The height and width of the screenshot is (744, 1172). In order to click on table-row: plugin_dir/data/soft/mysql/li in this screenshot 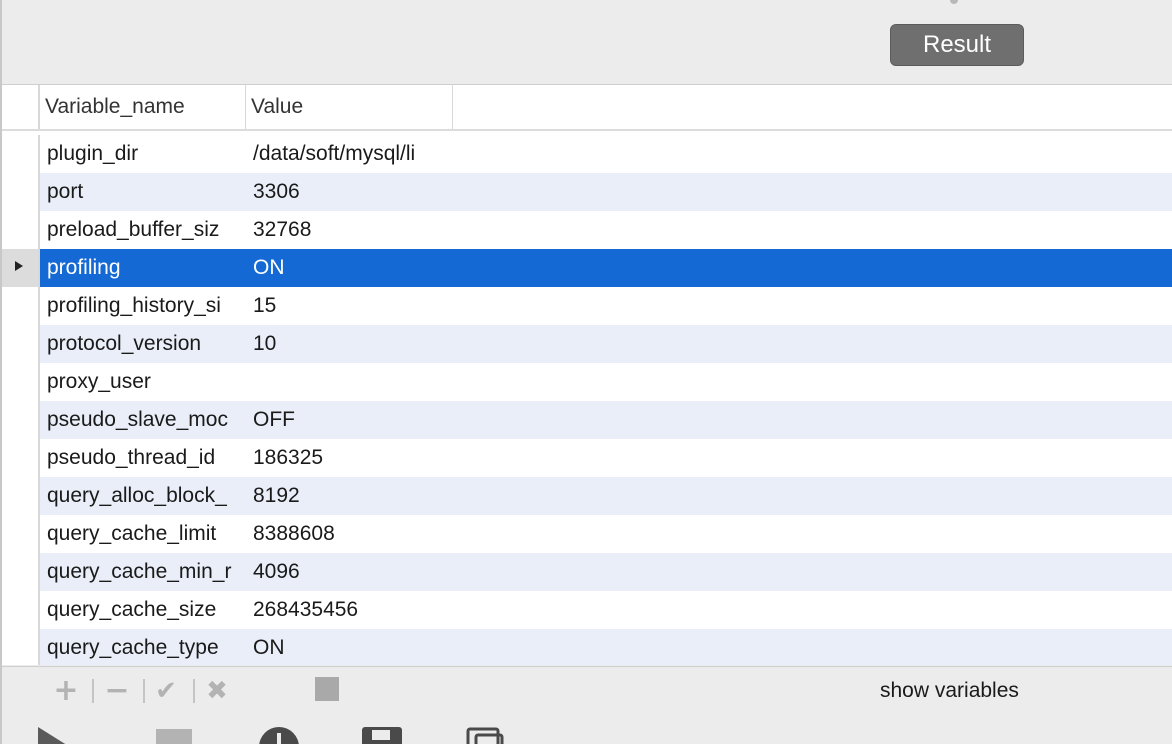, I will do `click(587, 154)`.